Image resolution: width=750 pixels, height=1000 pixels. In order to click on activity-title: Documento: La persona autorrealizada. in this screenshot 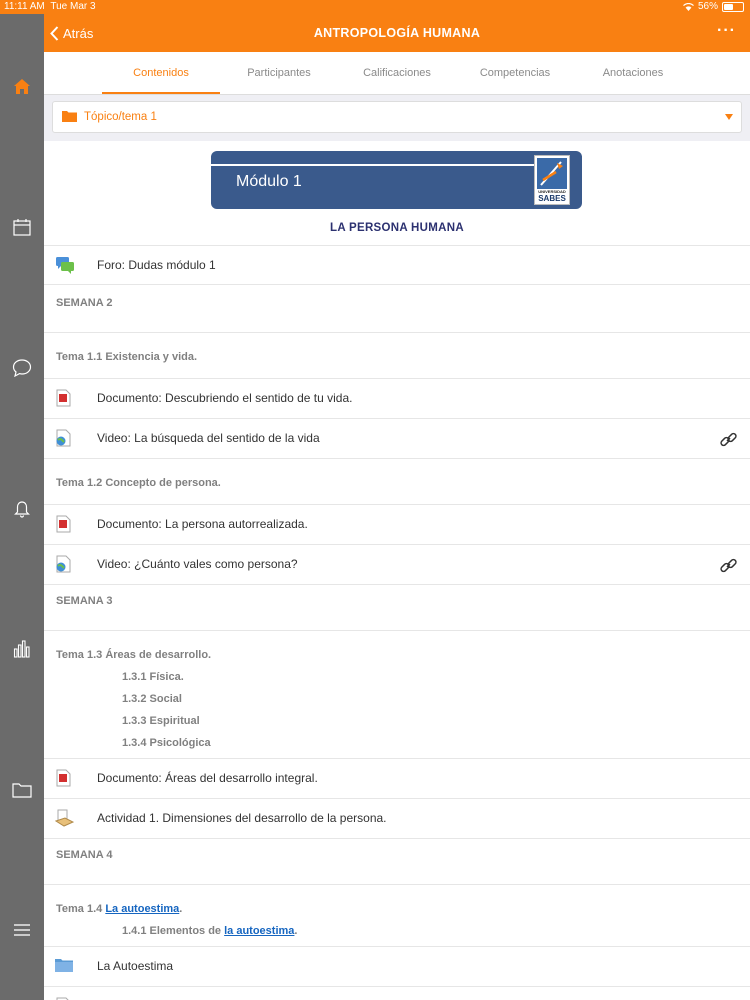, I will do `click(202, 524)`.